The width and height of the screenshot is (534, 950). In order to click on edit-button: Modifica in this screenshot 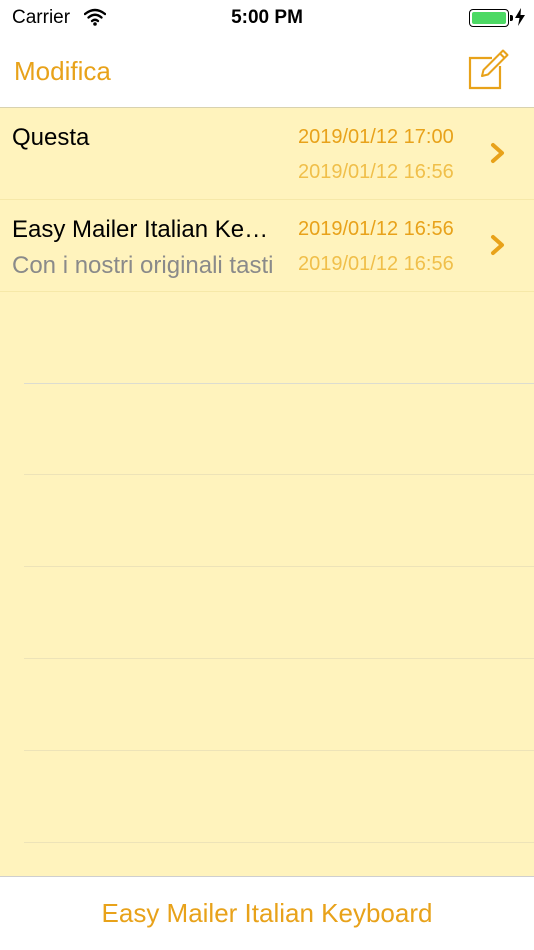, I will do `click(62, 71)`.